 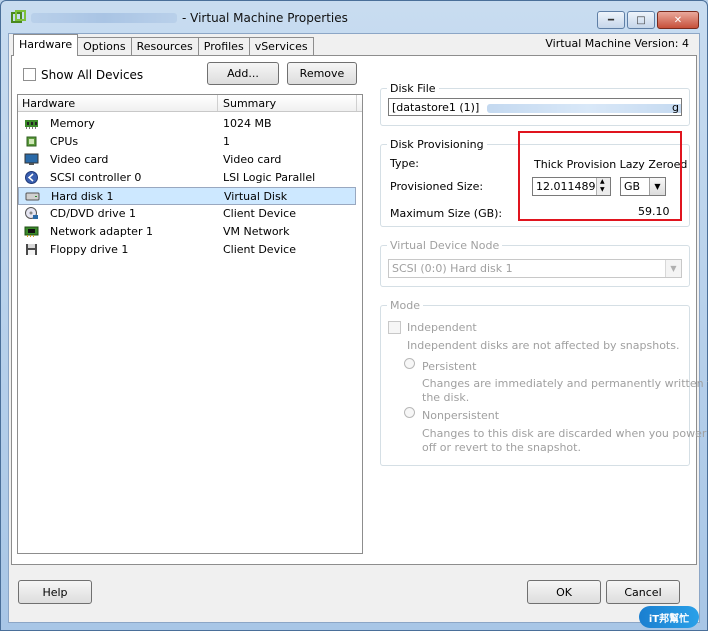 I want to click on window-controls: ━ □ ✕, so click(x=648, y=20).